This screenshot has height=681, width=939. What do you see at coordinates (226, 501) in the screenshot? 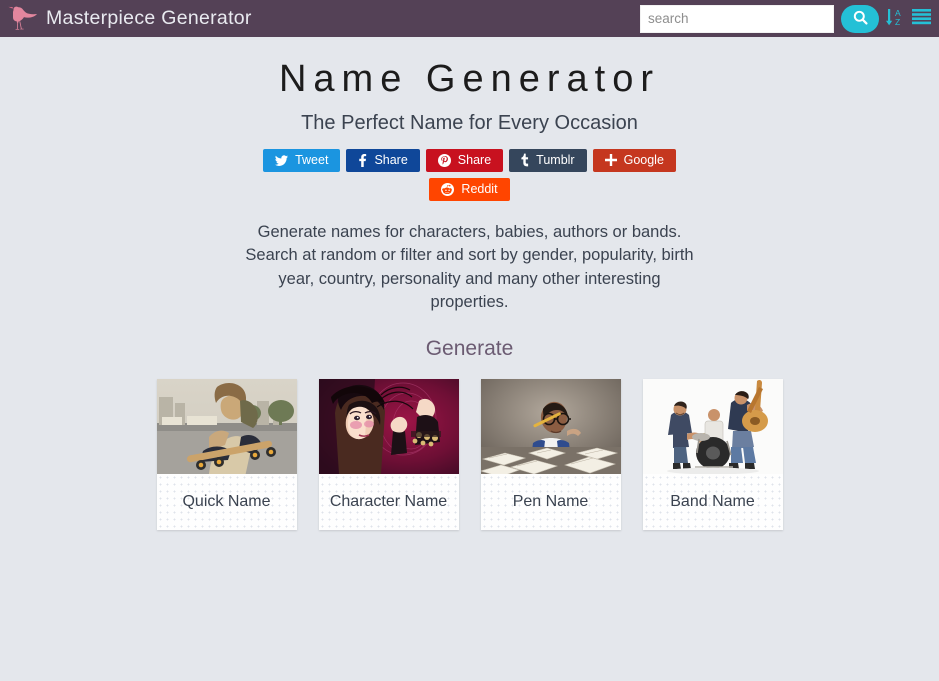
I see `generator-card-label: Quick Name` at bounding box center [226, 501].